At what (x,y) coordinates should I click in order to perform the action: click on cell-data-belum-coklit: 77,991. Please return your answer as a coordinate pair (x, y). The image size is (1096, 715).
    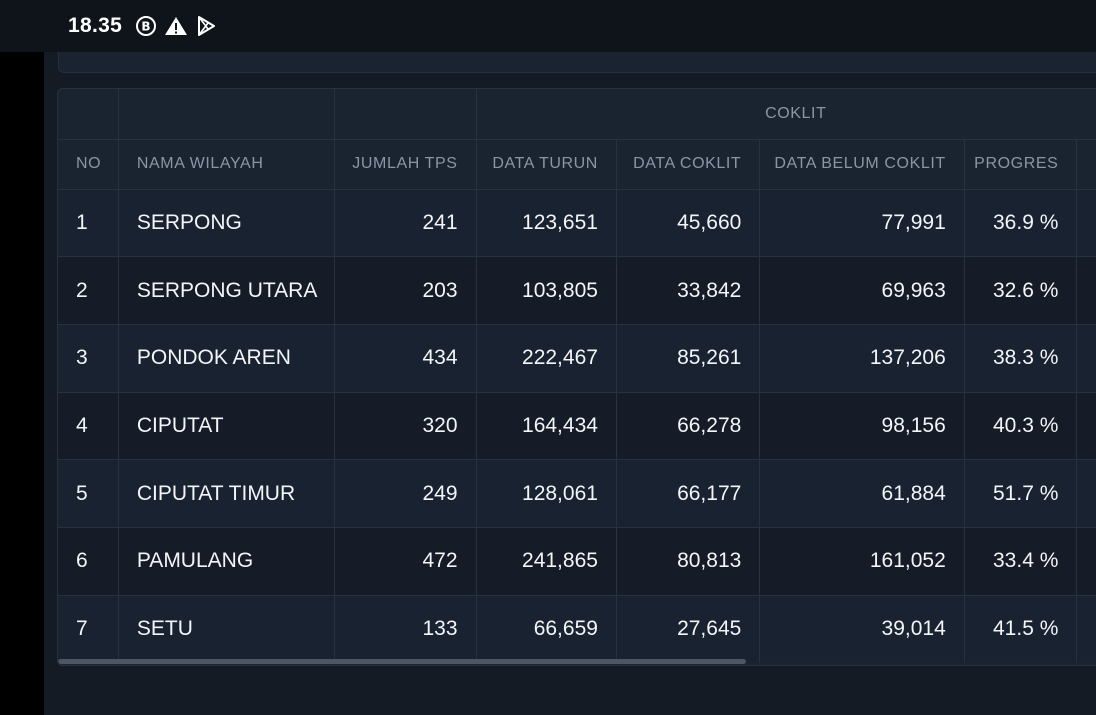
    Looking at the image, I should click on (862, 222).